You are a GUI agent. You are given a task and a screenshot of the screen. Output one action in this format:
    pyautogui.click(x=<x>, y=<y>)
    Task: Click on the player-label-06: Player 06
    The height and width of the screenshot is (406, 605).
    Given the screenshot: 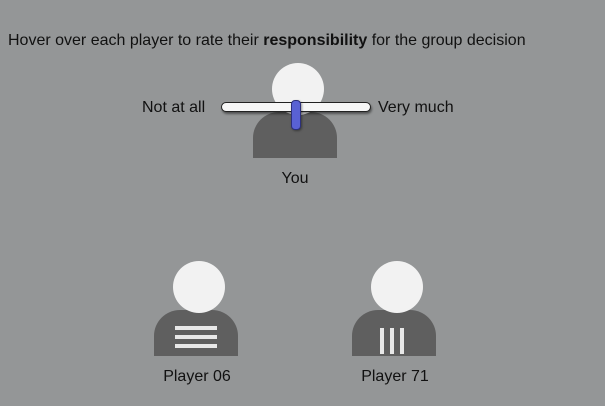 What is the action you would take?
    pyautogui.click(x=197, y=376)
    